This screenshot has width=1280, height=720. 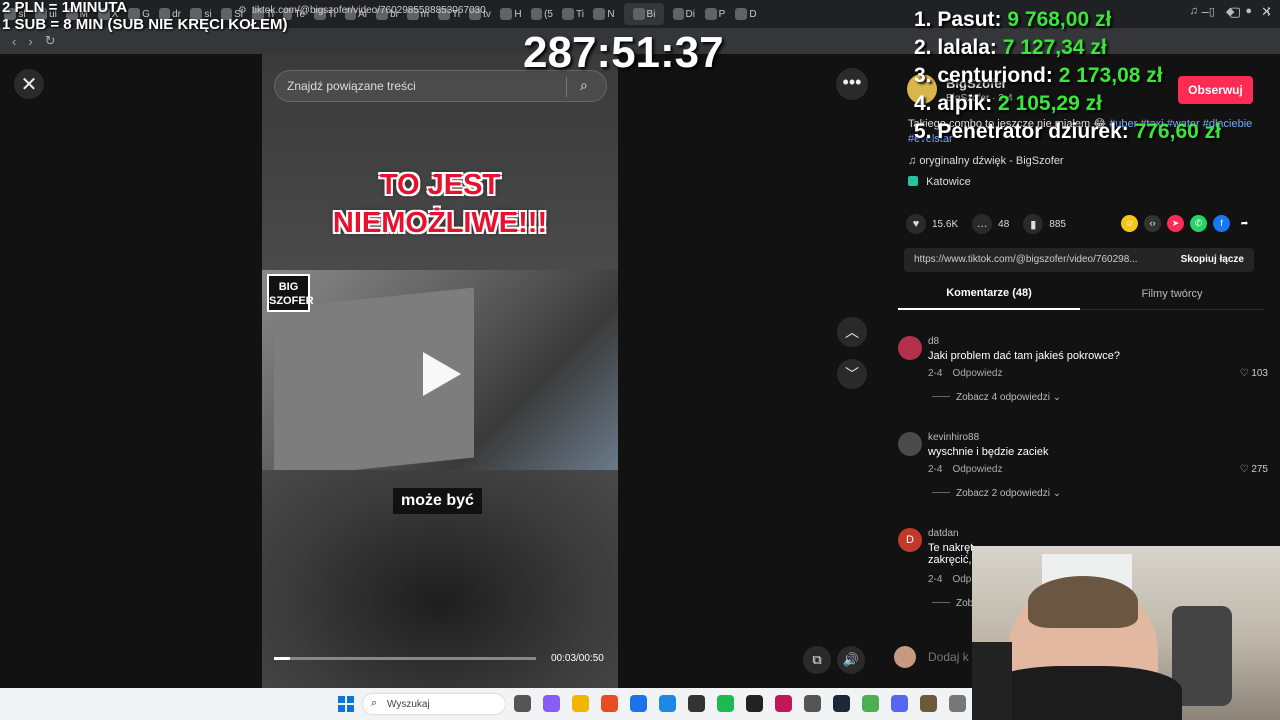 I want to click on search-icon: ⌕, so click(x=584, y=85).